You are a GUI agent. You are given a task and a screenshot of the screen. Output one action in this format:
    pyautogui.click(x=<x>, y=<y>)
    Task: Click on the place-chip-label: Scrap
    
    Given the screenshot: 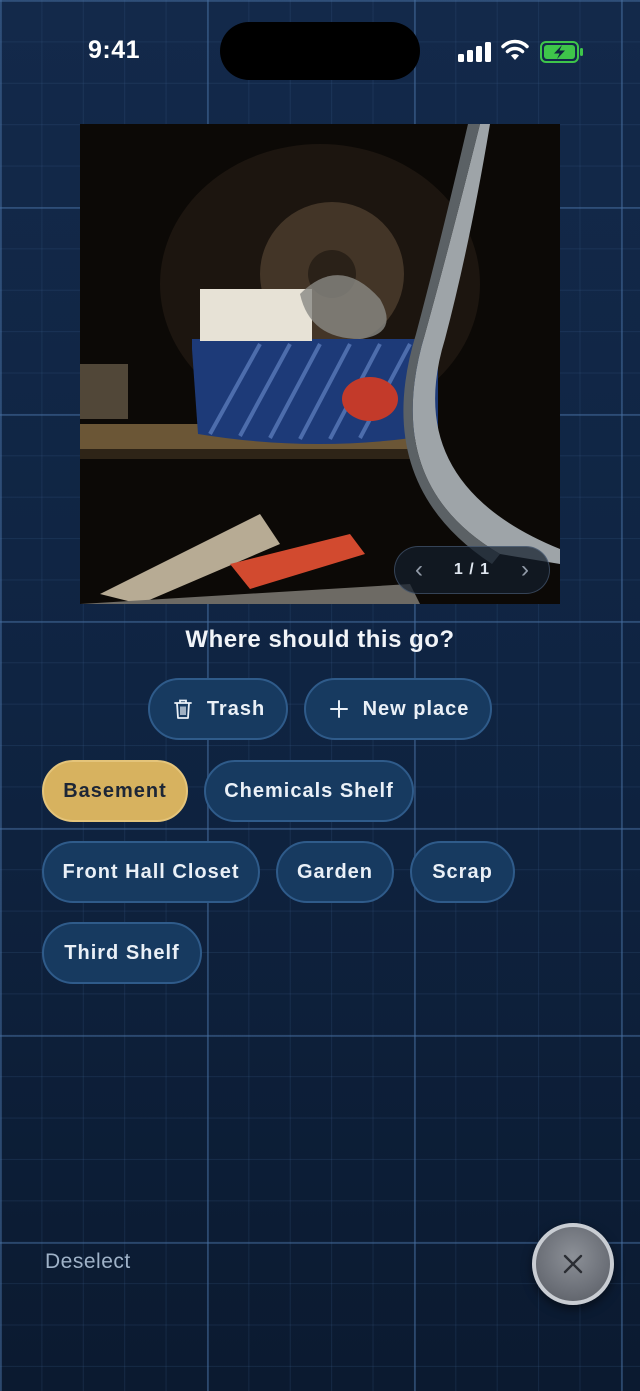 What is the action you would take?
    pyautogui.click(x=462, y=871)
    